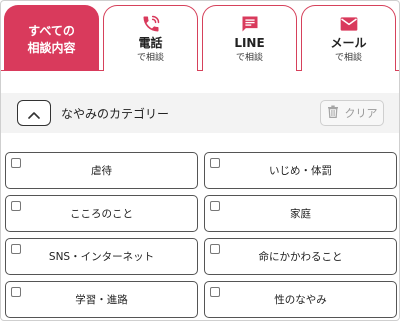 Image resolution: width=400 pixels, height=321 pixels. I want to click on category-item: 性のなやみ, so click(300, 299).